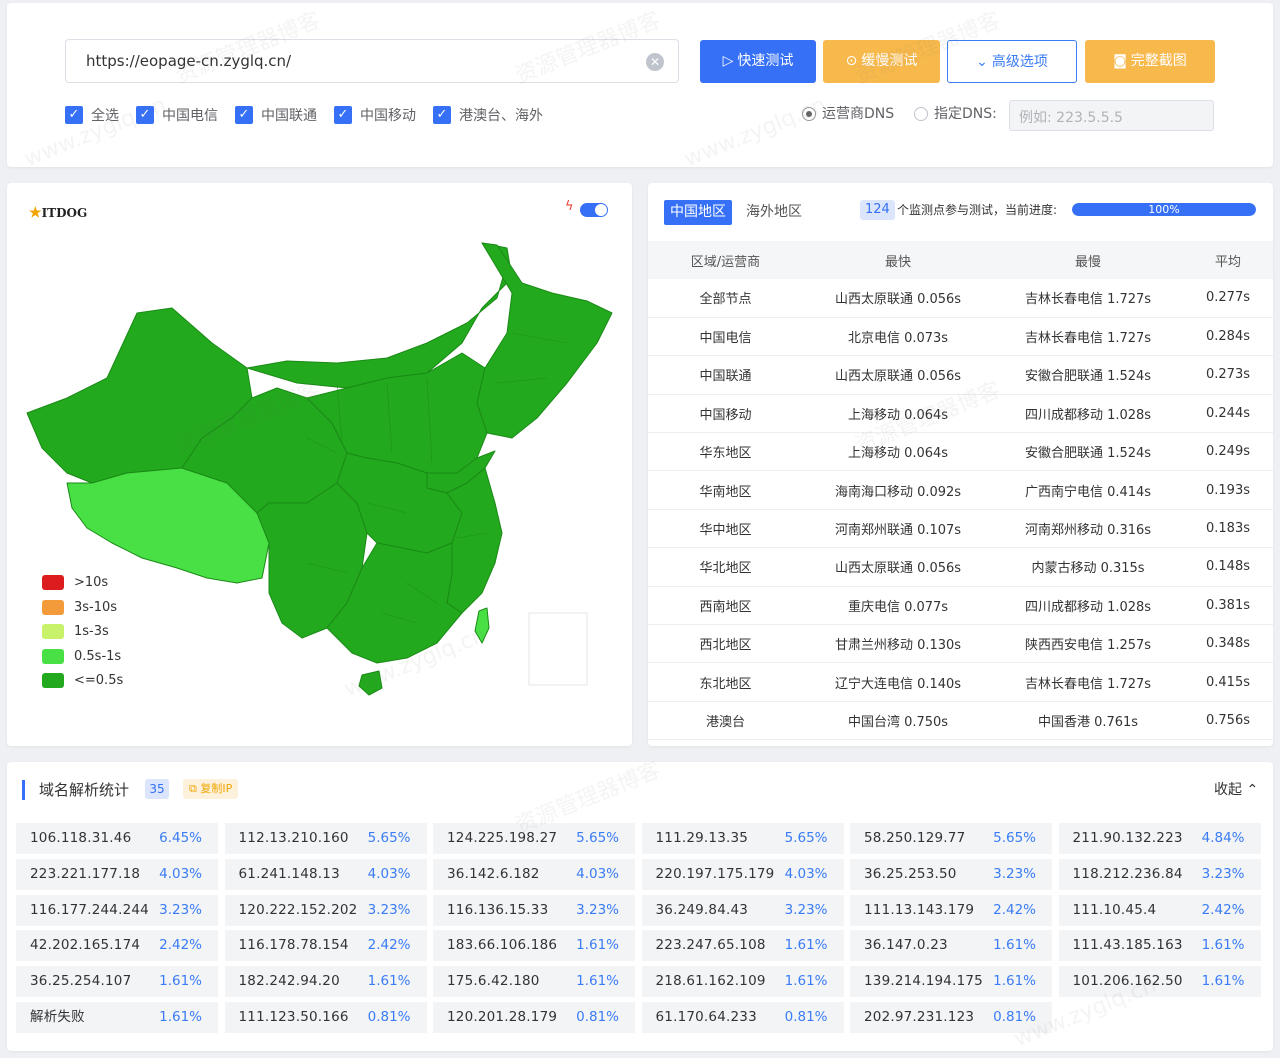 Image resolution: width=1280 pixels, height=1058 pixels. I want to click on ip-stat-item: 223.221.177.18 4.03%, so click(117, 874).